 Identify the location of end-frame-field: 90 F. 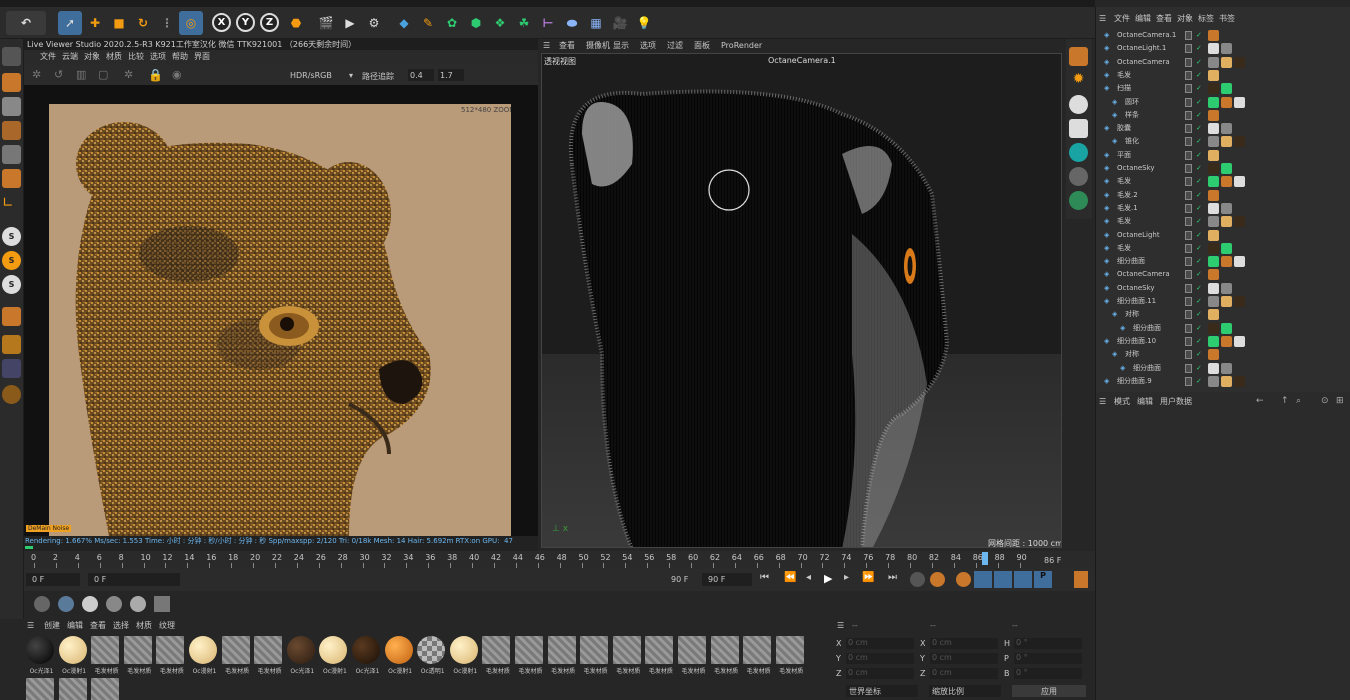
(727, 579).